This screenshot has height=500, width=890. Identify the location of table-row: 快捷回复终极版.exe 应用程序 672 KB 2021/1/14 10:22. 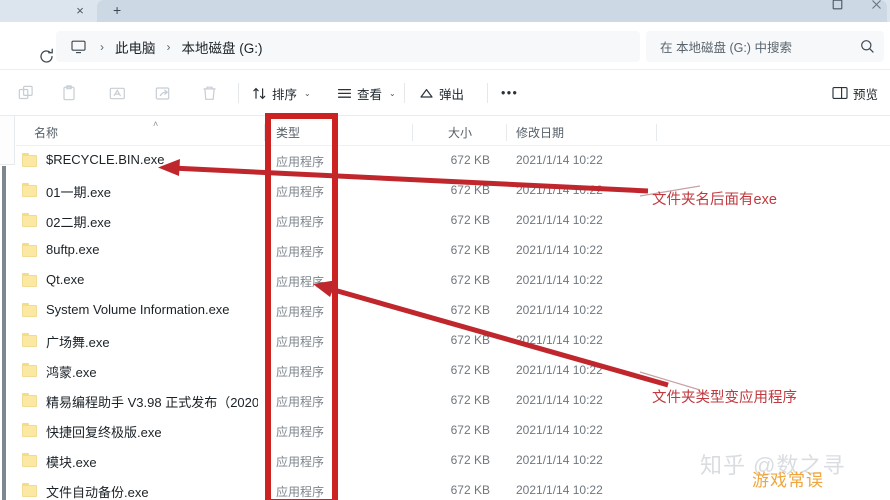
(445, 431).